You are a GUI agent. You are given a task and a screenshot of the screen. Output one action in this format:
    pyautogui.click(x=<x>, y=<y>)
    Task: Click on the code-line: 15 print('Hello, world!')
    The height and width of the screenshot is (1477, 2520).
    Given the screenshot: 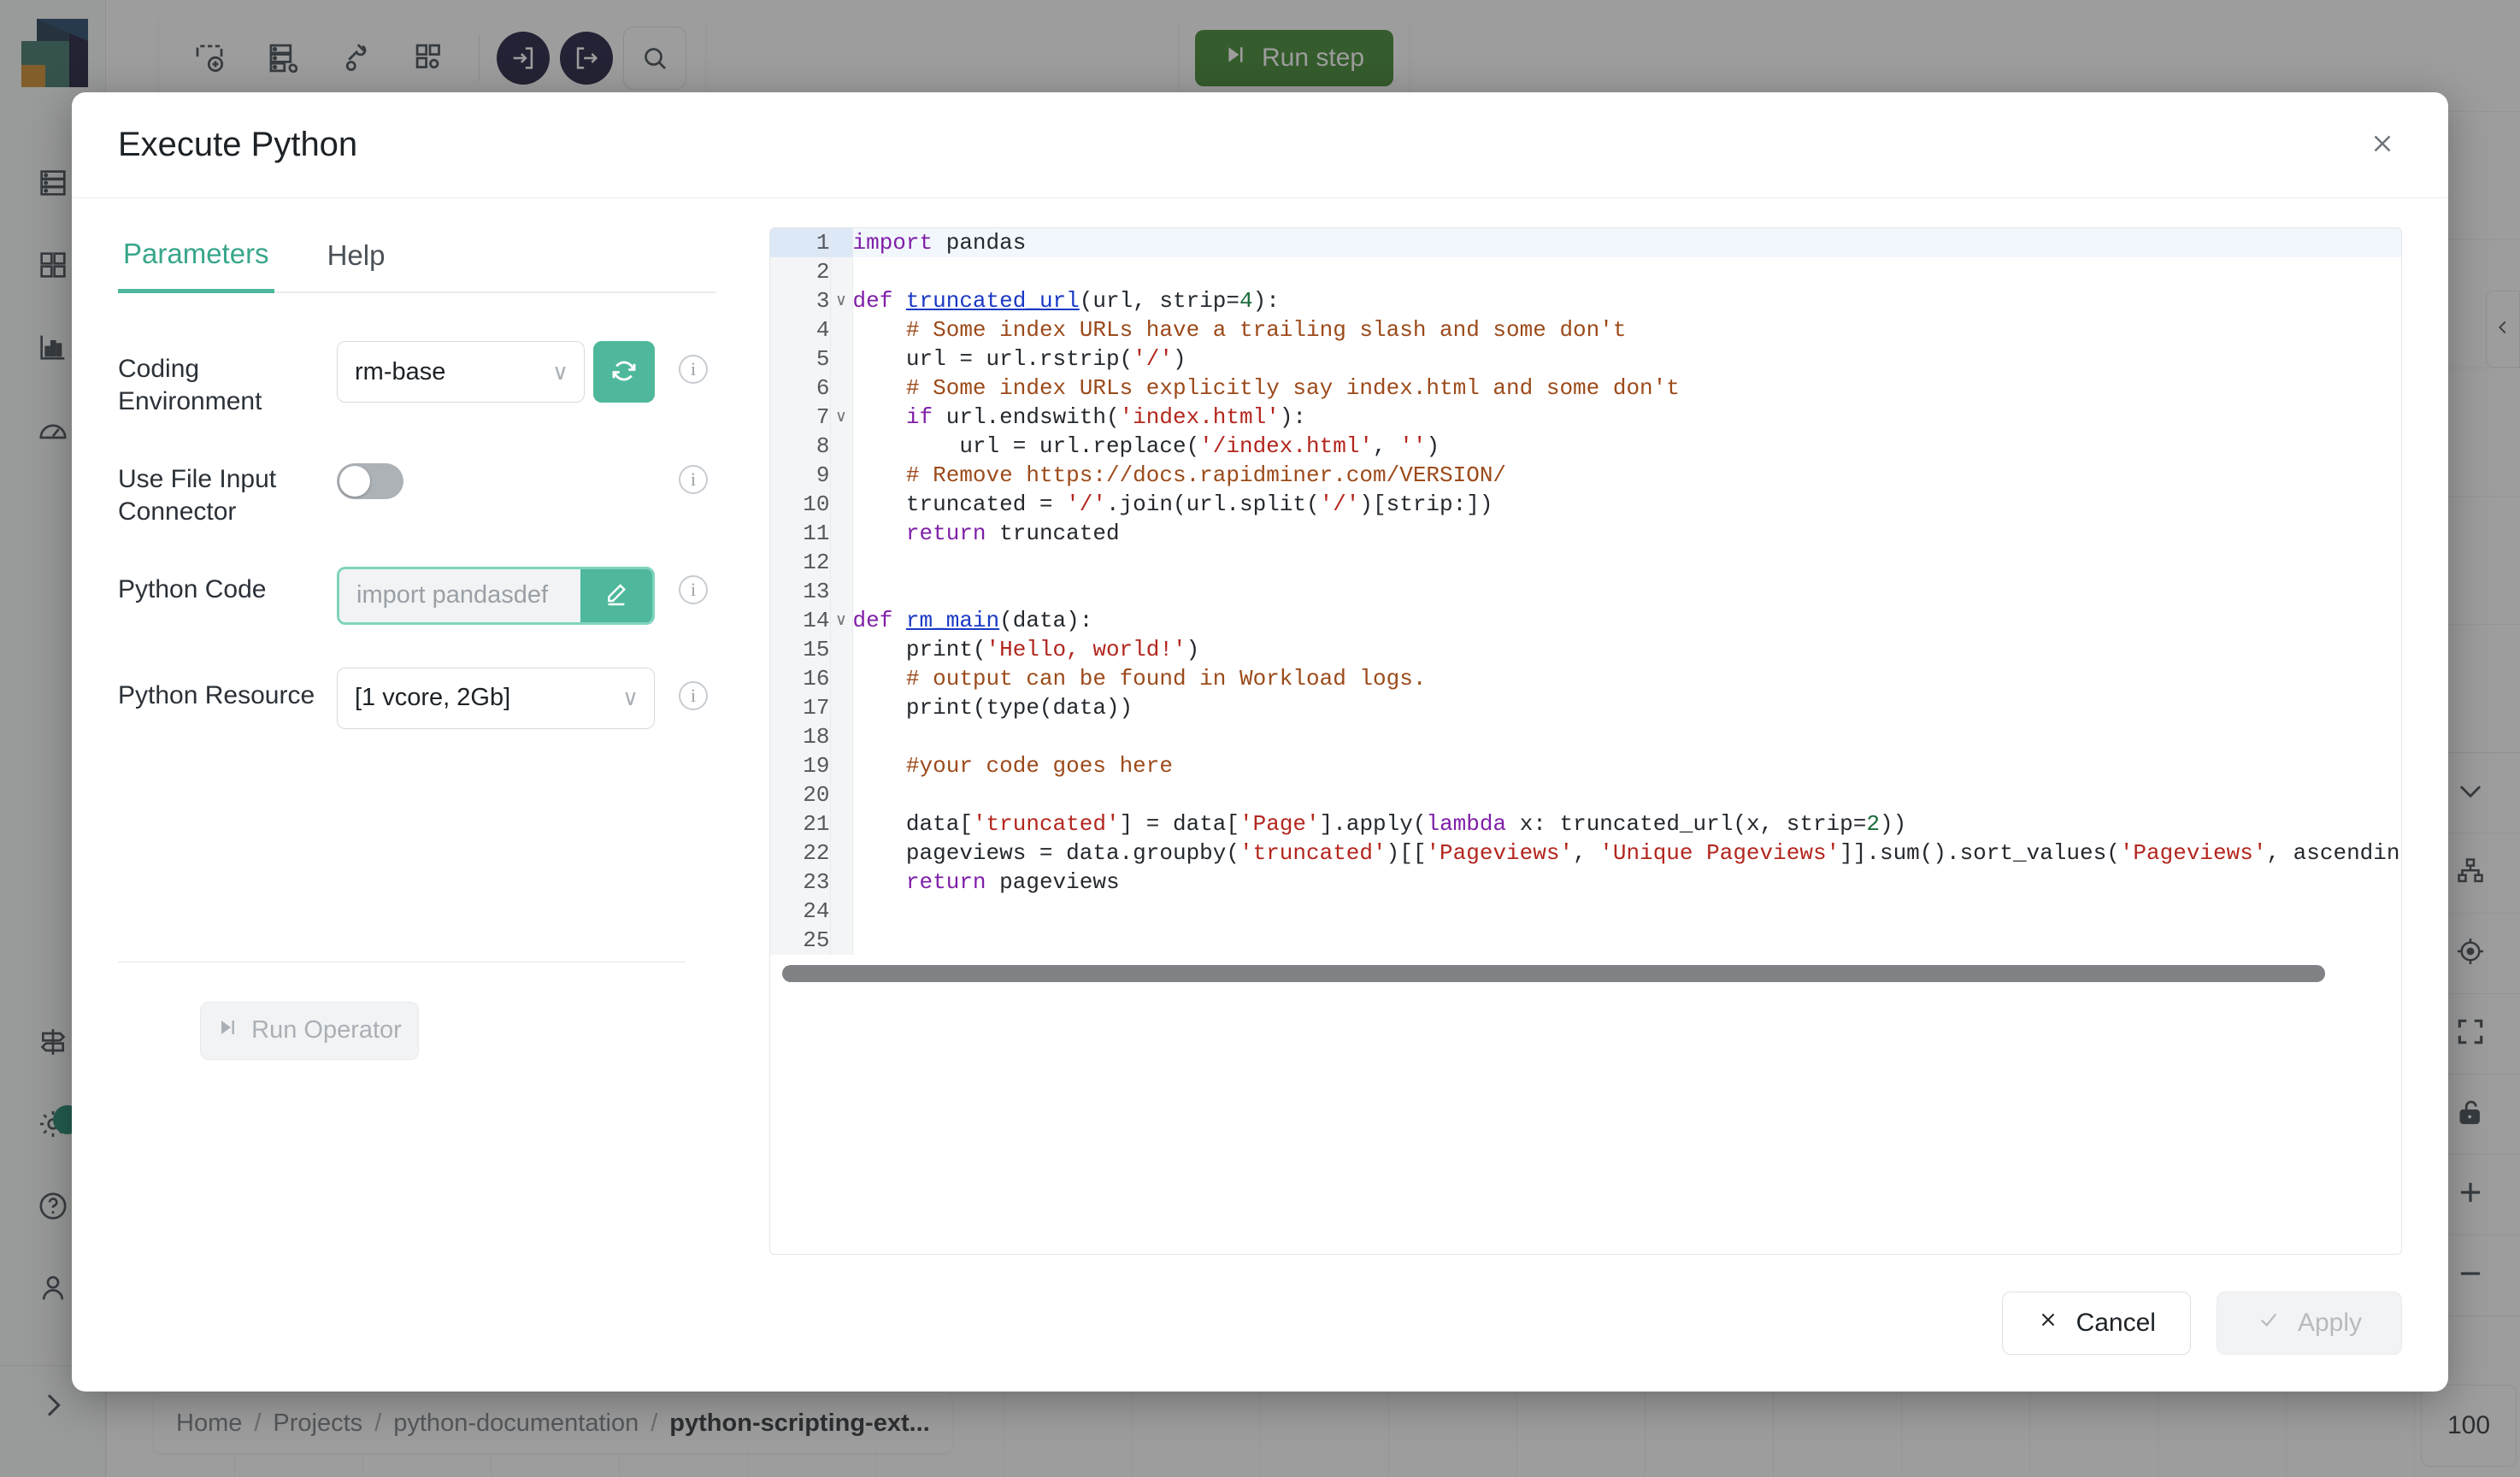 What is the action you would take?
    pyautogui.click(x=1586, y=649)
    